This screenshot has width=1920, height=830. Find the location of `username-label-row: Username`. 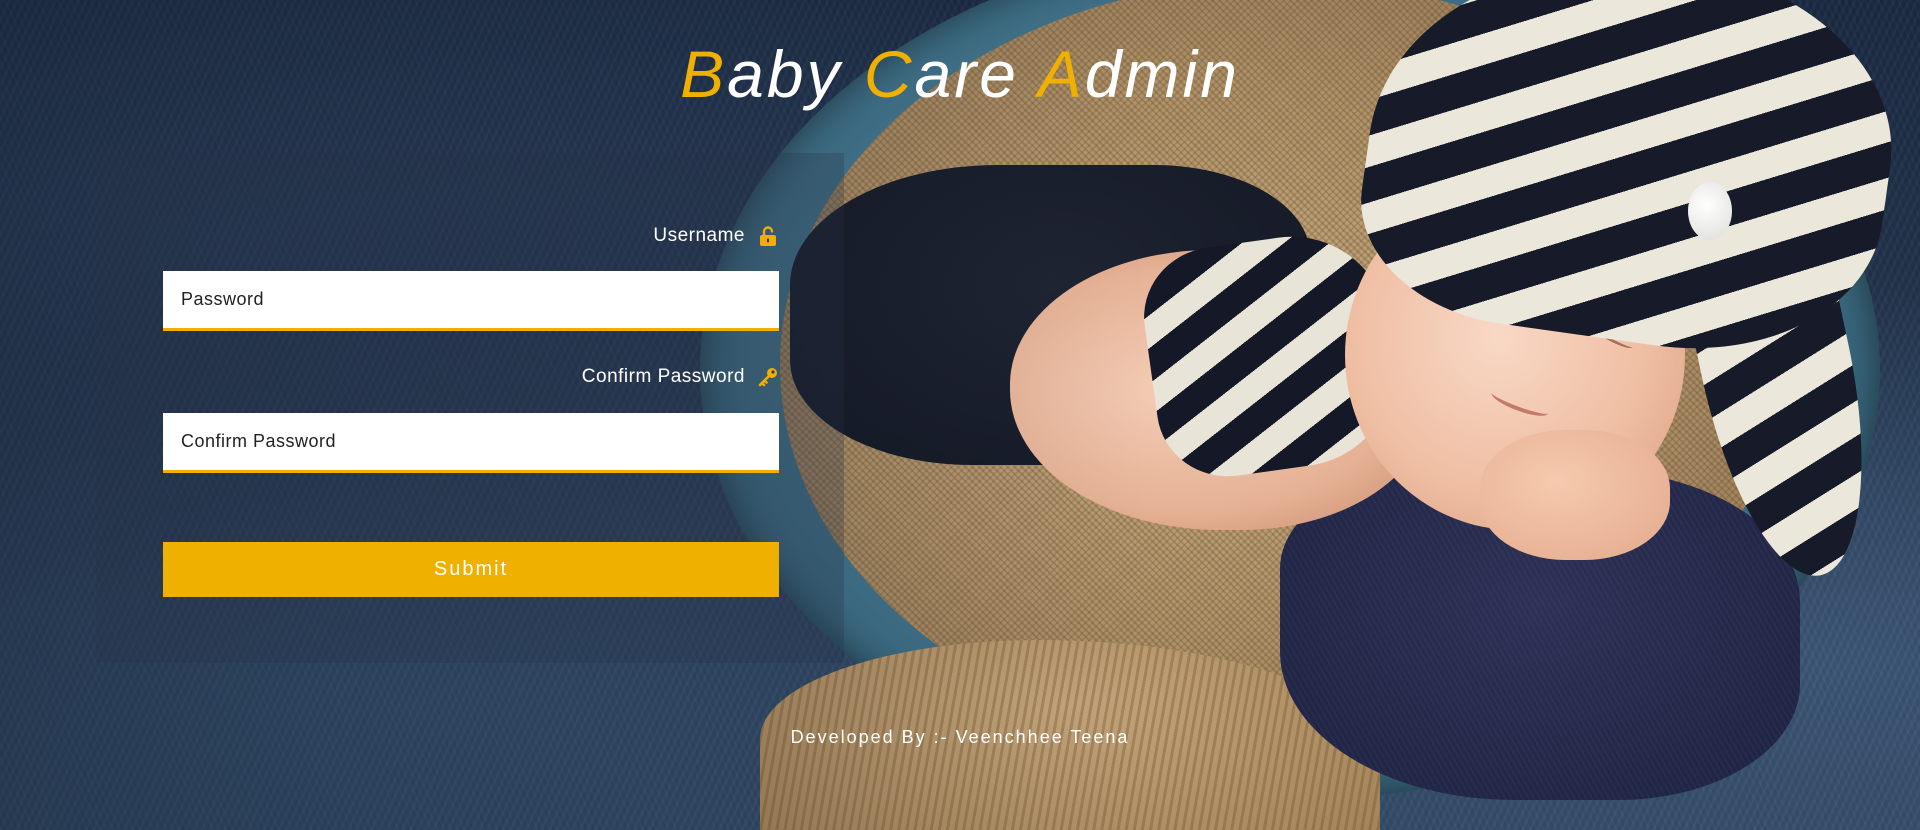

username-label-row: Username is located at coordinates (716, 236).